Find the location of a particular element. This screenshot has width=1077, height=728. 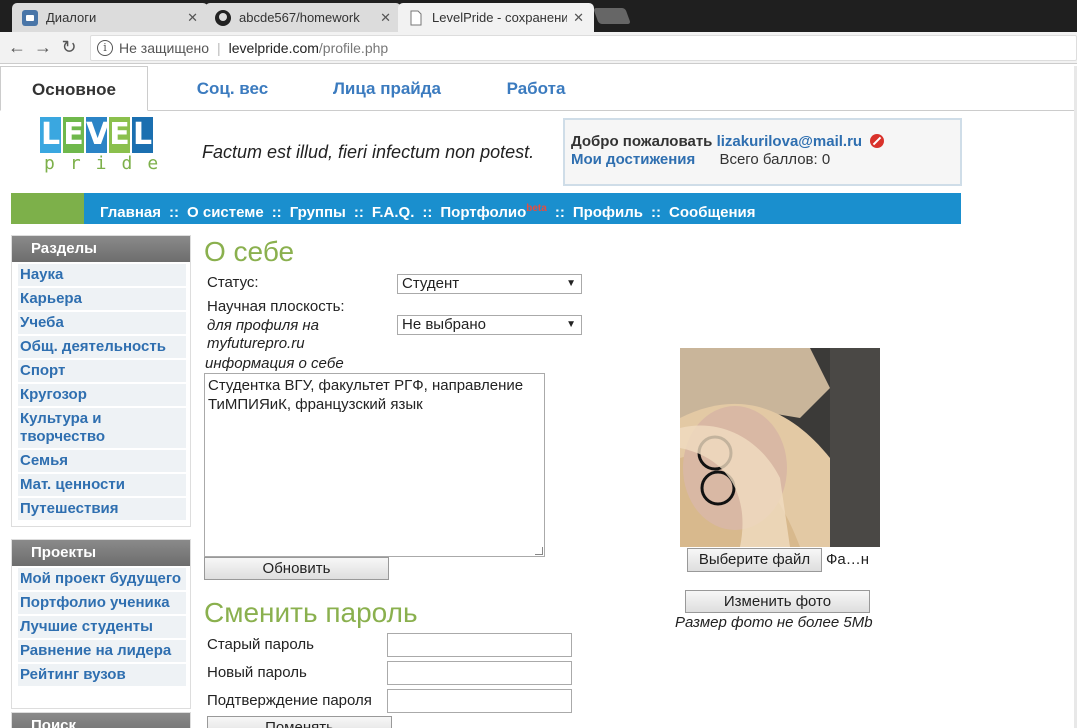

nav-faq: F.A.Q. is located at coordinates (393, 212).